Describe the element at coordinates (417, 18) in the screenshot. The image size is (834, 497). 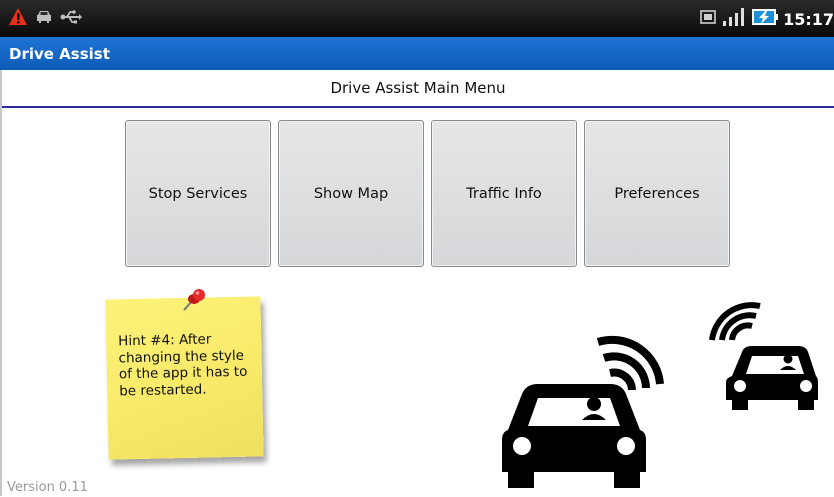
I see `status-bar: 15:17` at that location.